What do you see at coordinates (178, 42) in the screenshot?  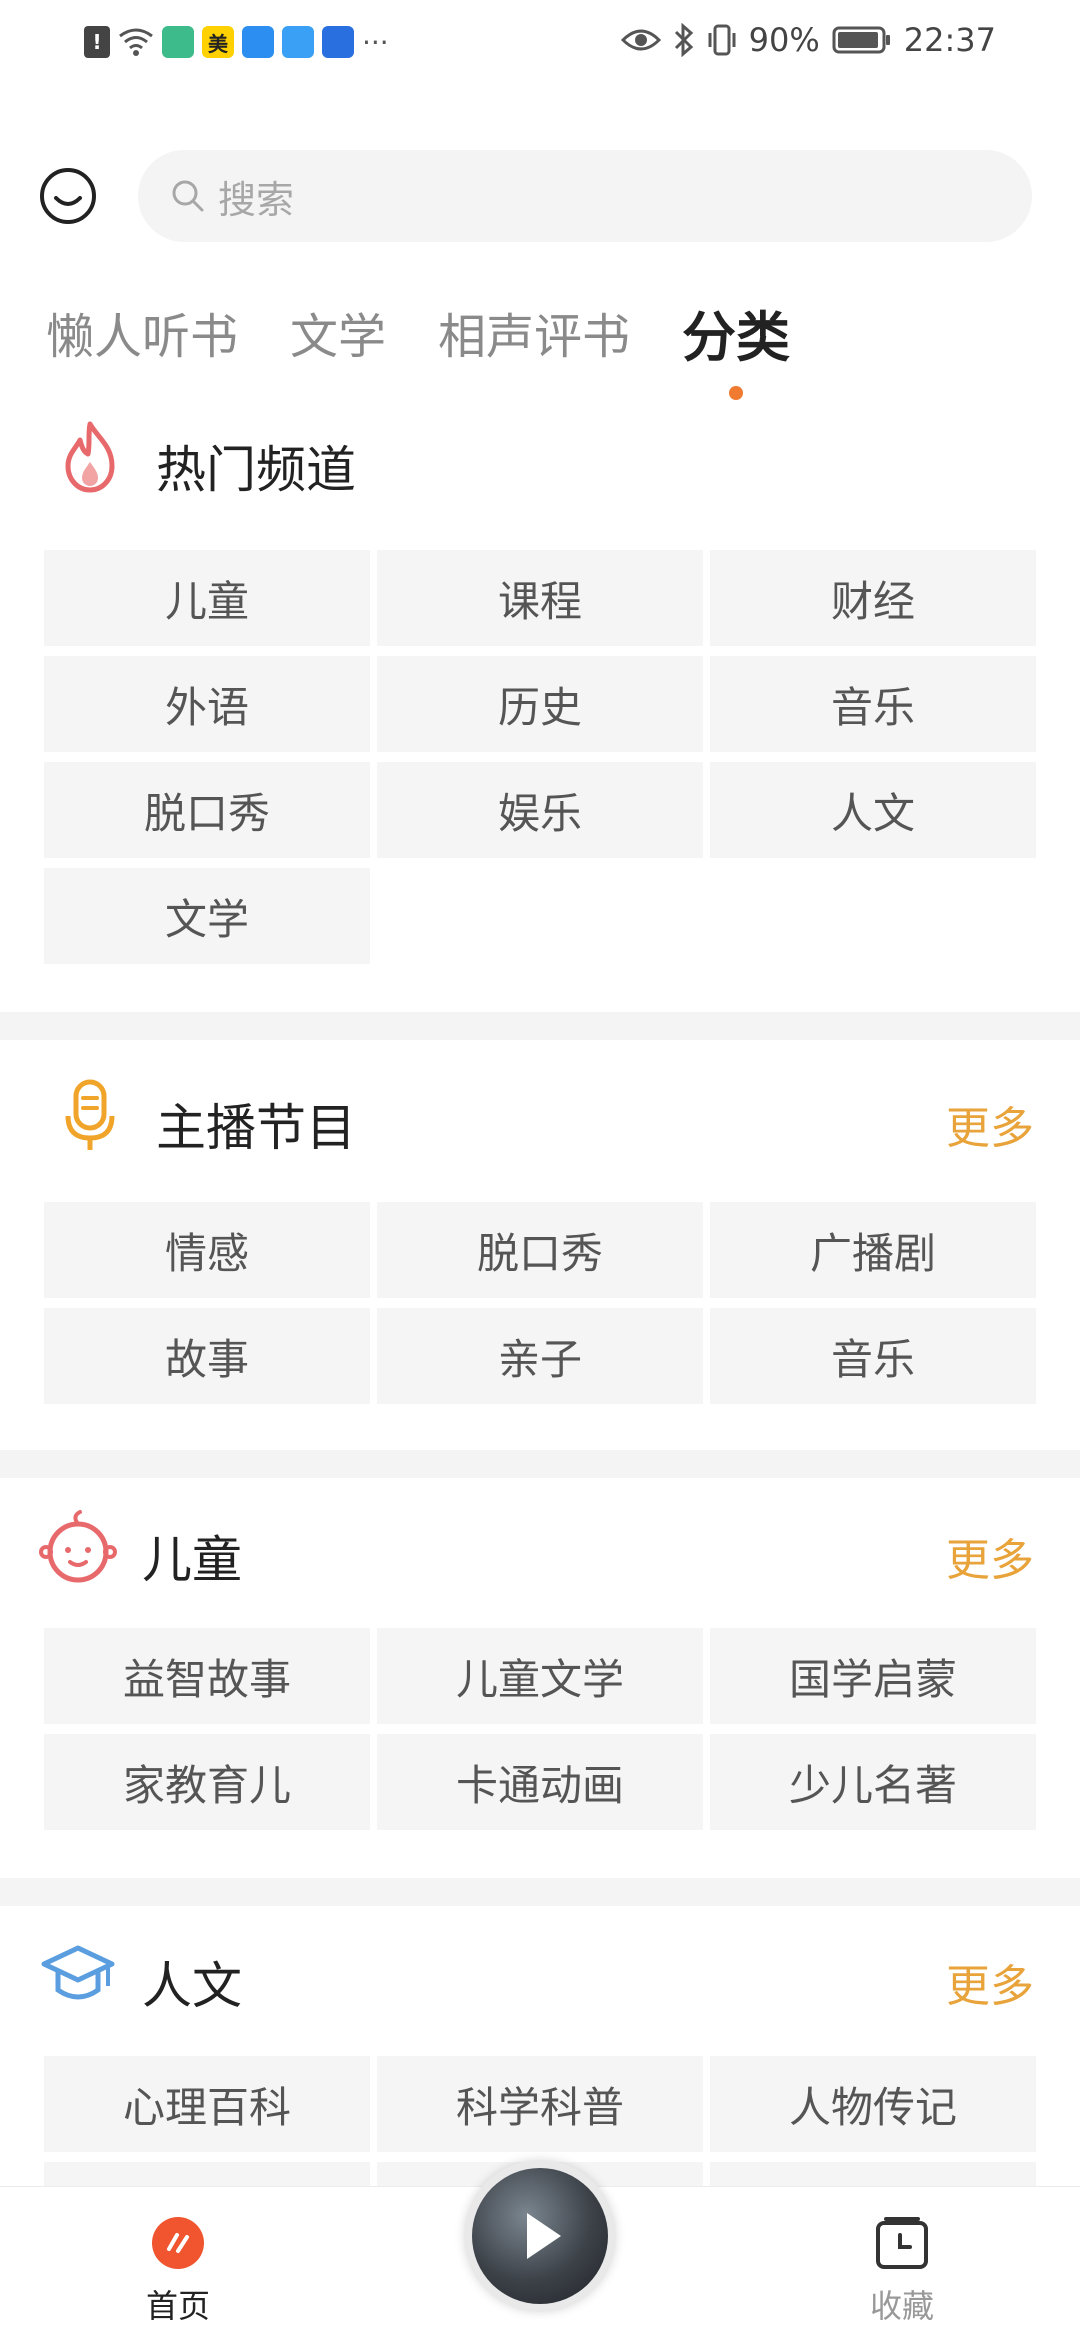 I see `app-green-icon` at bounding box center [178, 42].